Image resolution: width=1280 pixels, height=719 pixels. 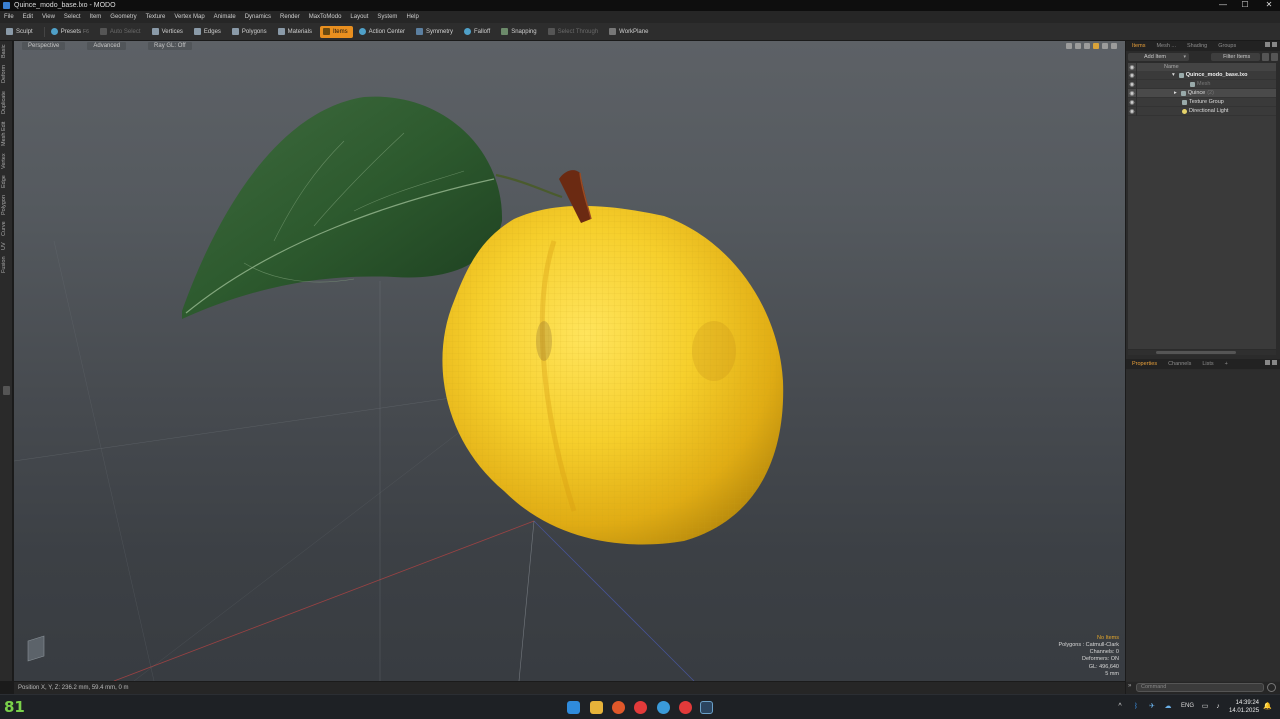 I want to click on search-icon, so click(x=1266, y=57).